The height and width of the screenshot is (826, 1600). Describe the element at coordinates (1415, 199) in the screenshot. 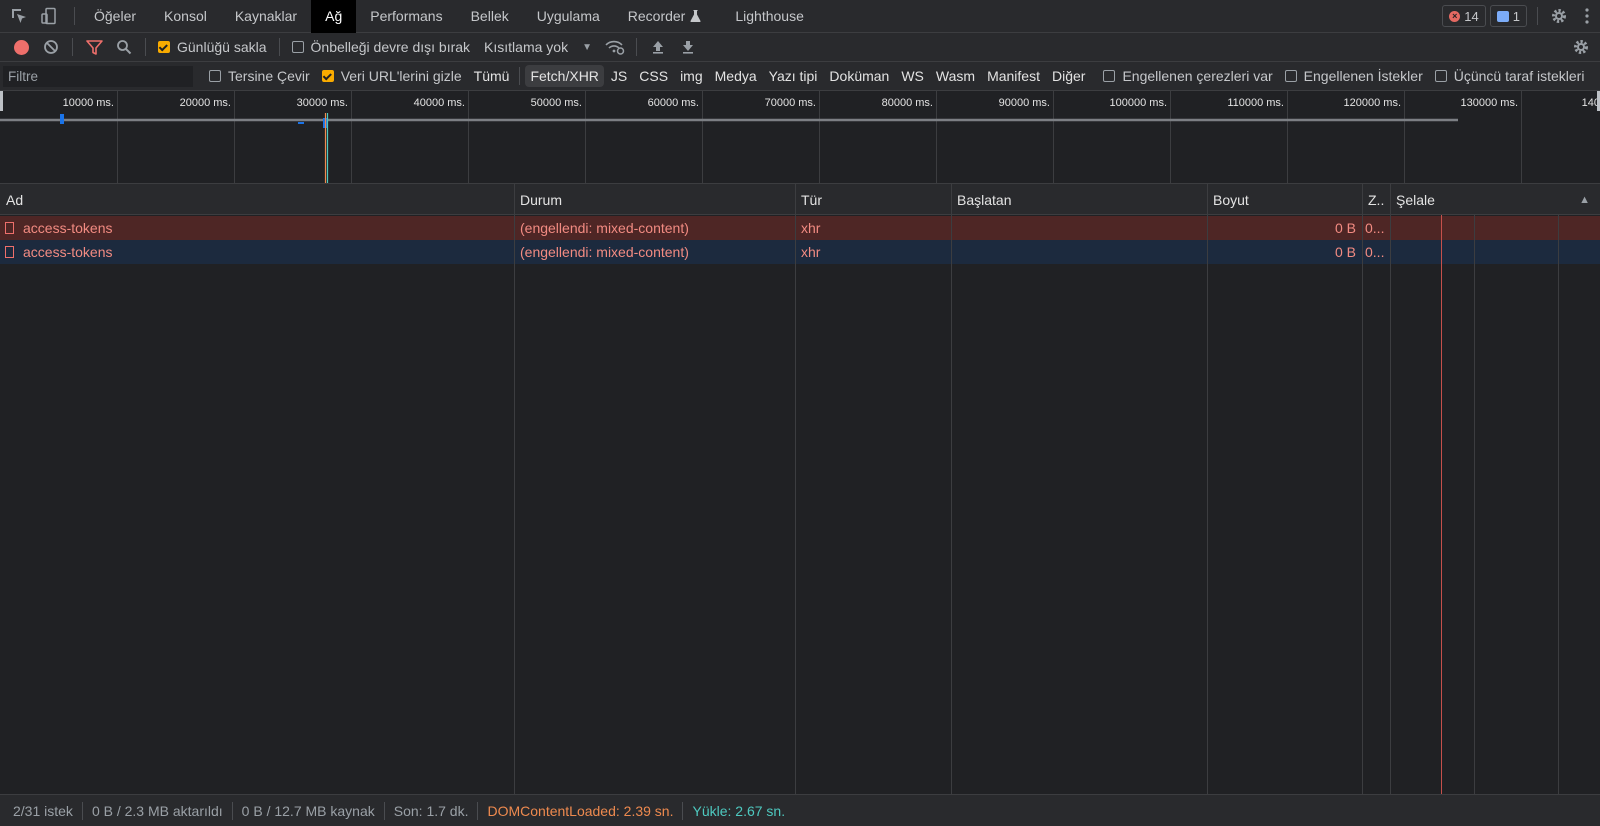

I see `waterfall-label: Şelale` at that location.